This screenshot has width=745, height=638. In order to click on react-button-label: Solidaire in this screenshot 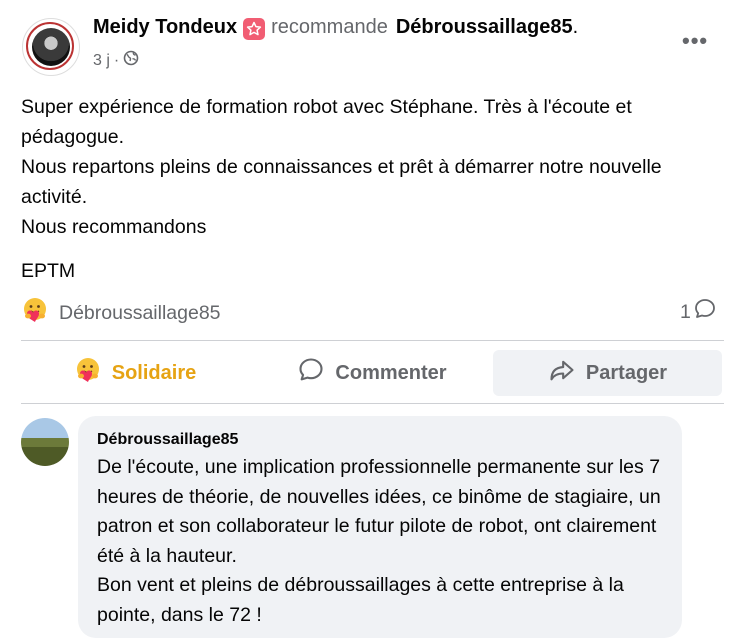, I will do `click(154, 372)`.